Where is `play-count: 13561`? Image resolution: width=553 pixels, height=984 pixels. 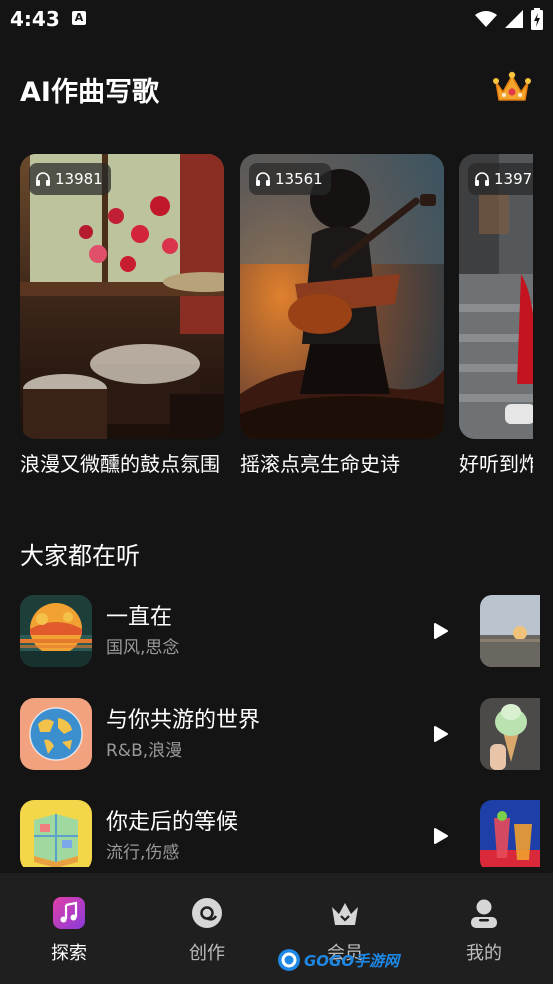 play-count: 13561 is located at coordinates (299, 179).